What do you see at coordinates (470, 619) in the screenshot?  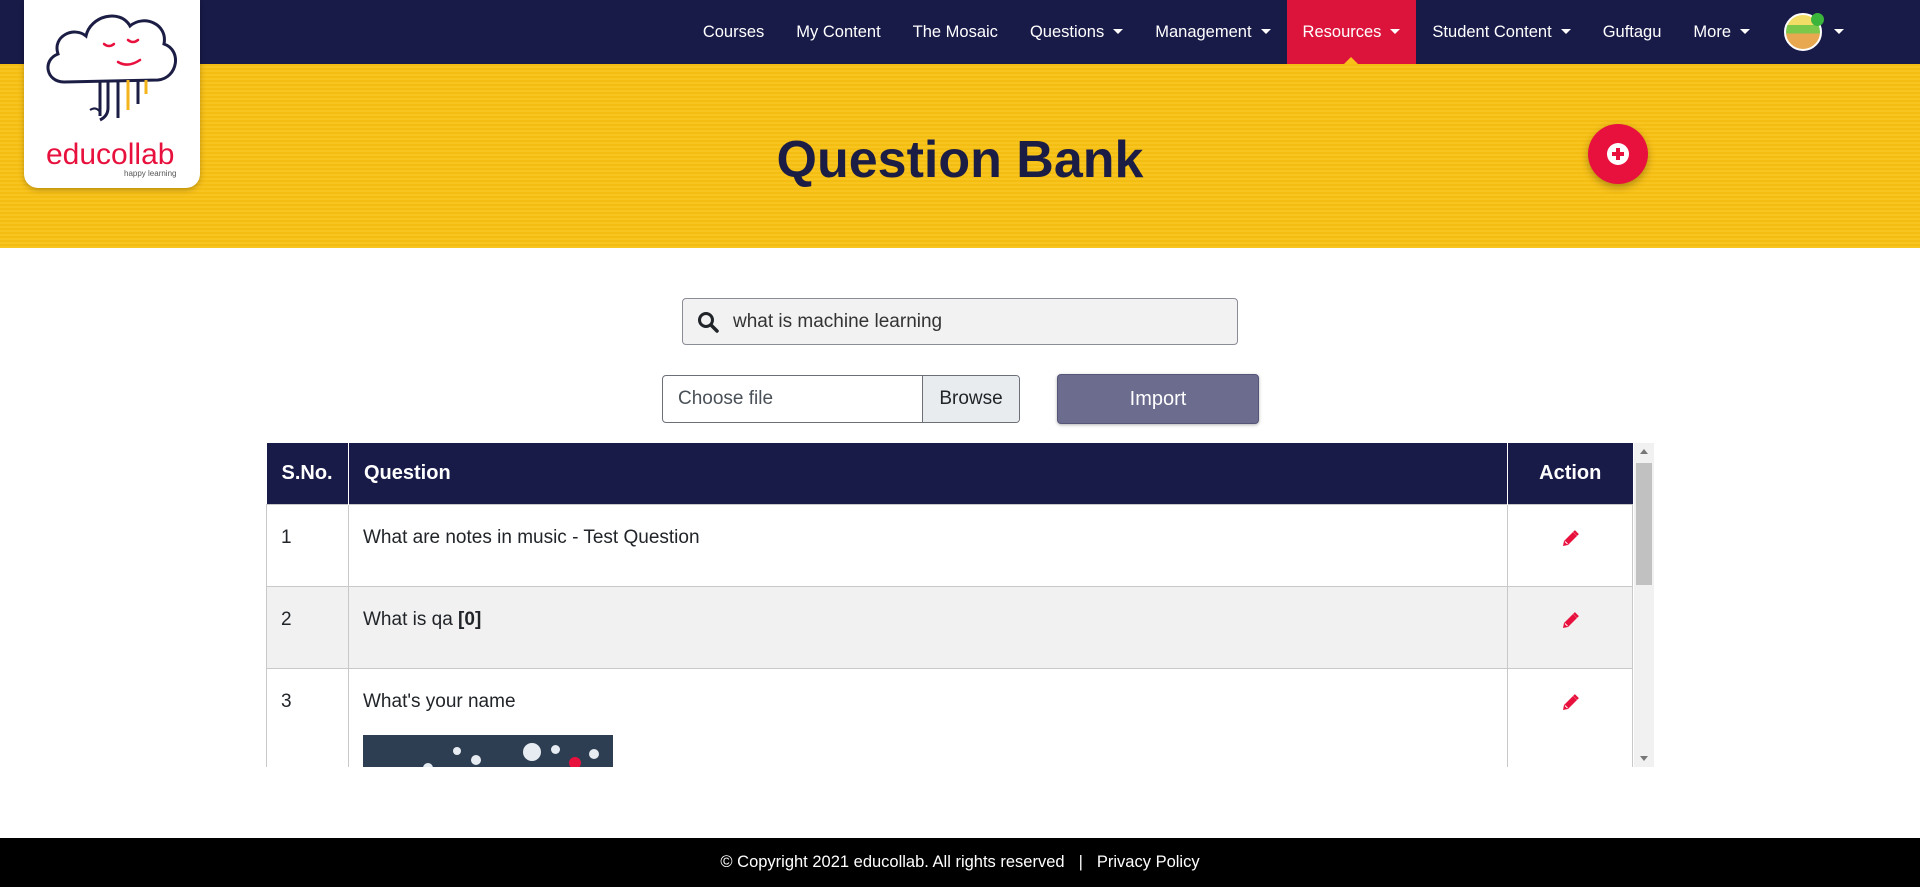 I see `question-suffix: [0]` at bounding box center [470, 619].